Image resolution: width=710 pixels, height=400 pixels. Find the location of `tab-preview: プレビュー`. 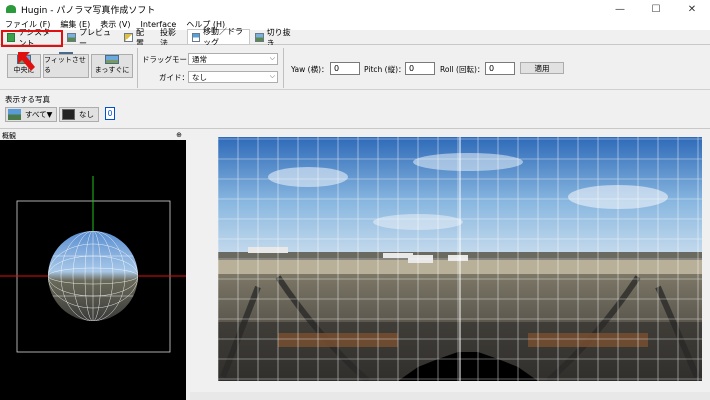

tab-preview: プレビュー is located at coordinates (90, 38).